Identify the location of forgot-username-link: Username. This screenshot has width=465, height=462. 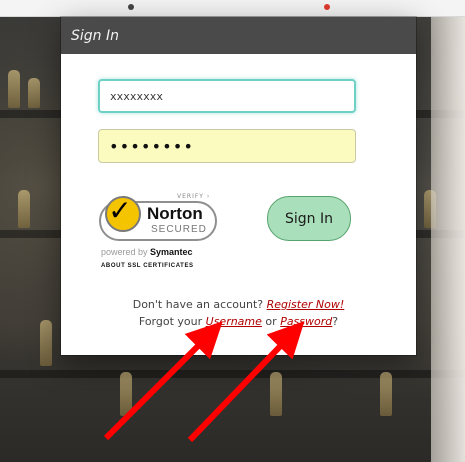
(234, 321).